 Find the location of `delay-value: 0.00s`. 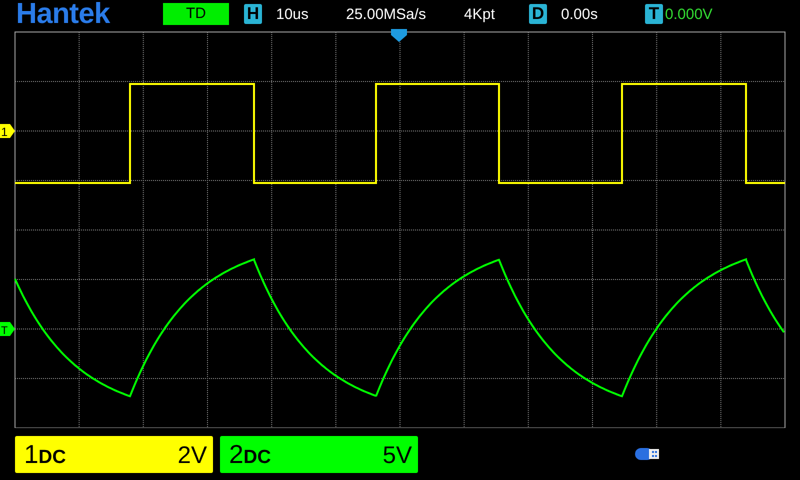

delay-value: 0.00s is located at coordinates (580, 14).